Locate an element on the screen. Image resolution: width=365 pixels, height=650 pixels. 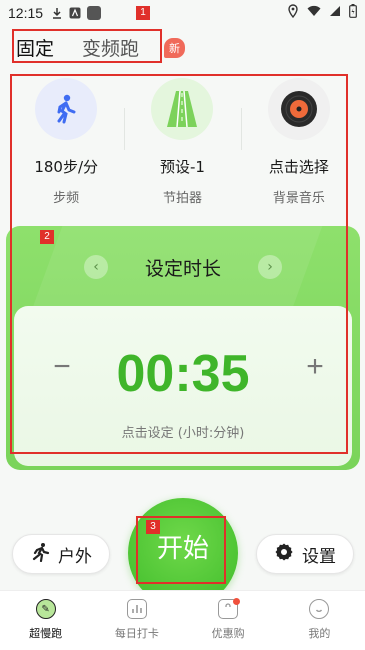
nav-label-deals: 优惠购 is located at coordinates (228, 633).